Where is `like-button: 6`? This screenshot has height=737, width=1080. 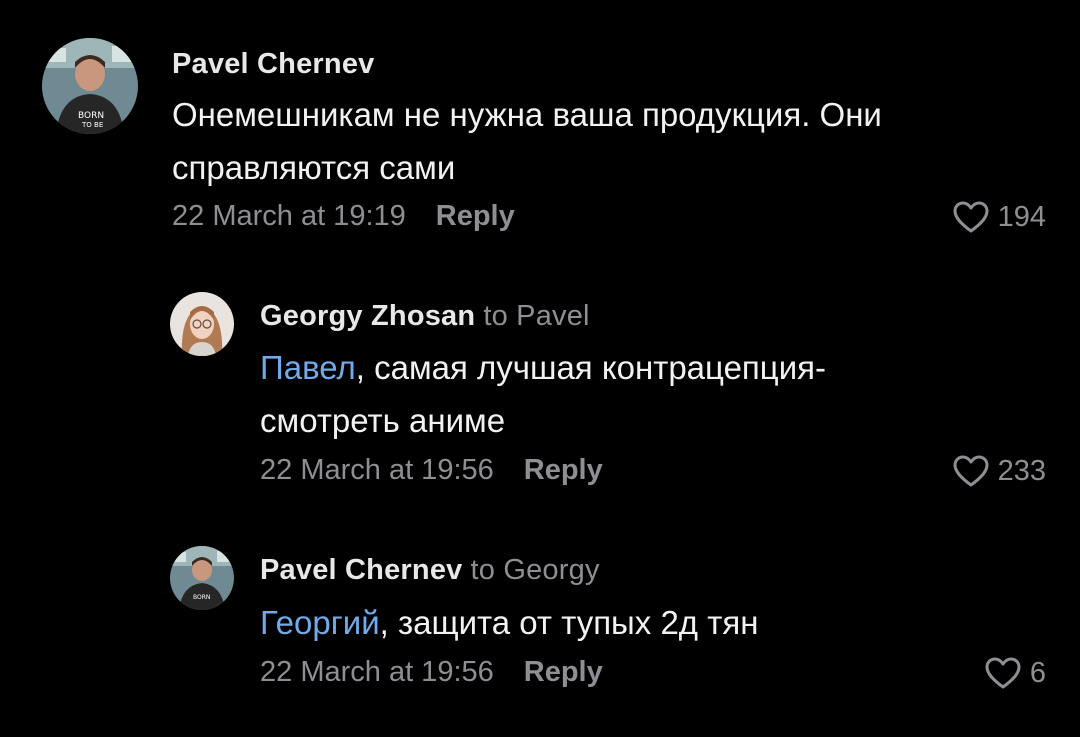
like-button: 6 is located at coordinates (1015, 673).